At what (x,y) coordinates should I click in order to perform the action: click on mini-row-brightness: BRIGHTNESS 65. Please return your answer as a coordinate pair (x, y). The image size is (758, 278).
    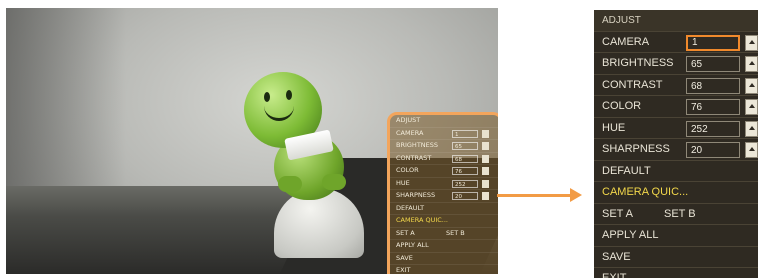
    Looking at the image, I should click on (444, 146).